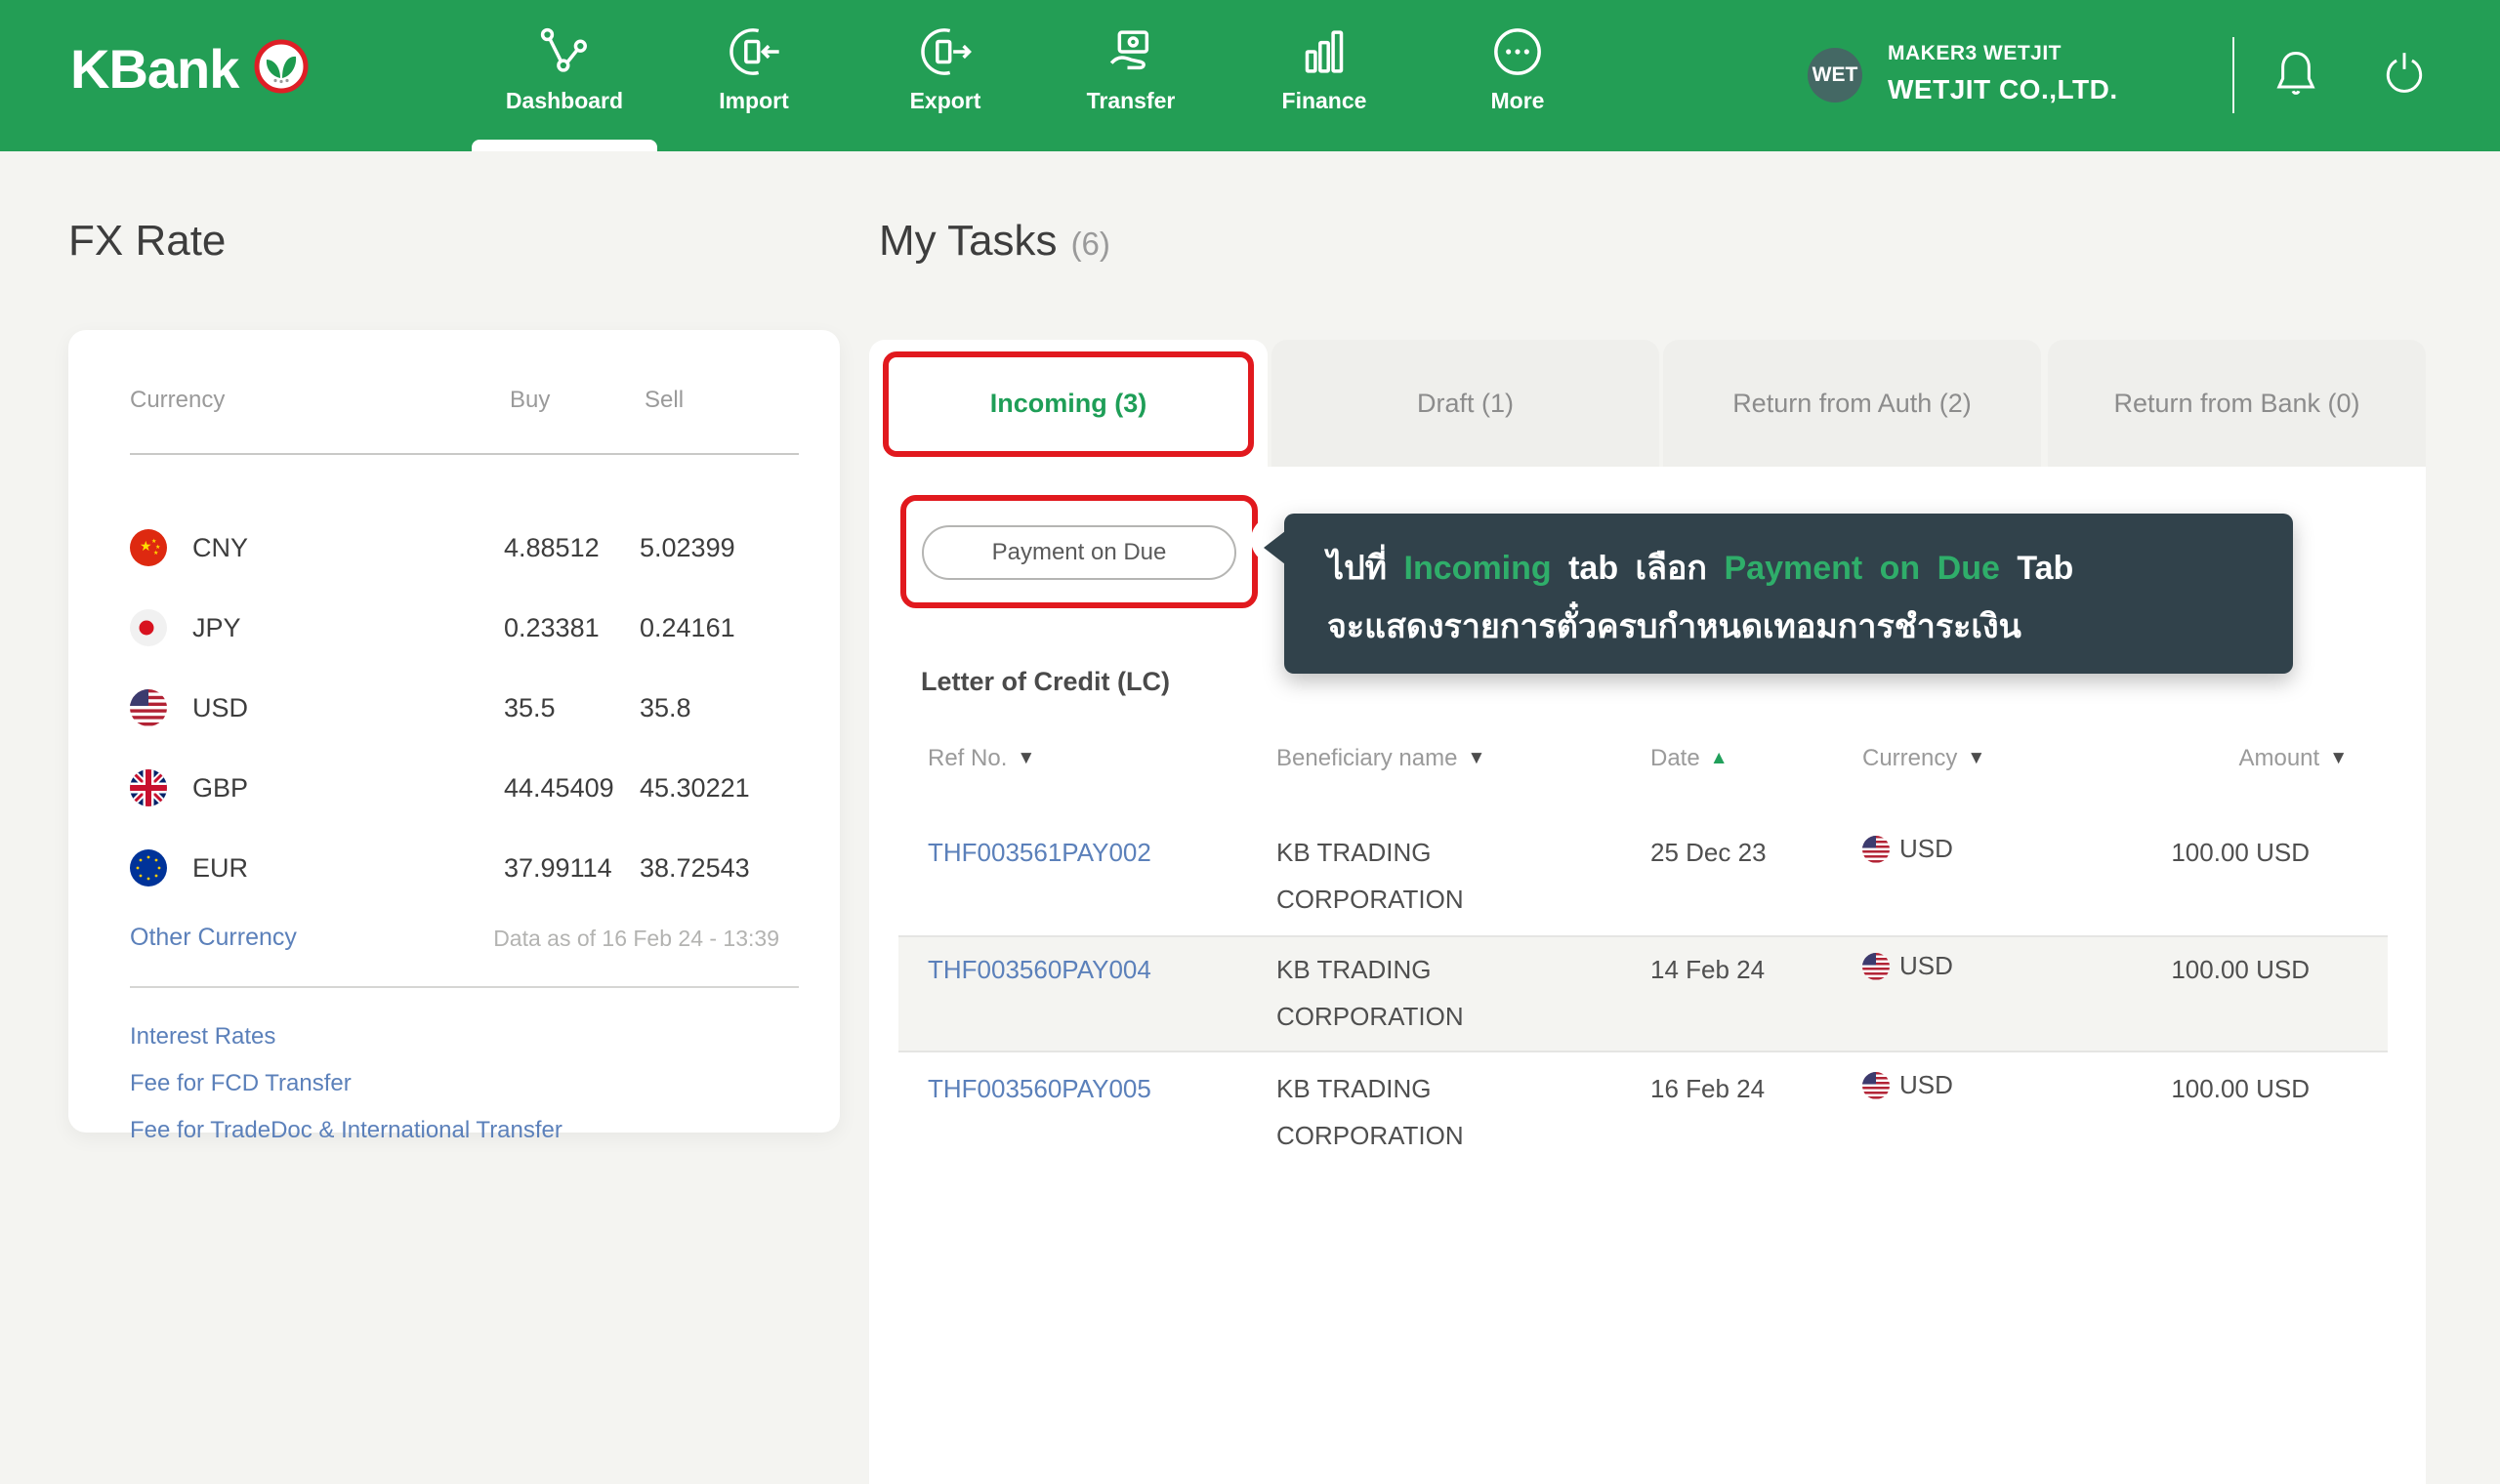 The height and width of the screenshot is (1484, 2500). I want to click on fx-sell: 38.72543, so click(695, 868).